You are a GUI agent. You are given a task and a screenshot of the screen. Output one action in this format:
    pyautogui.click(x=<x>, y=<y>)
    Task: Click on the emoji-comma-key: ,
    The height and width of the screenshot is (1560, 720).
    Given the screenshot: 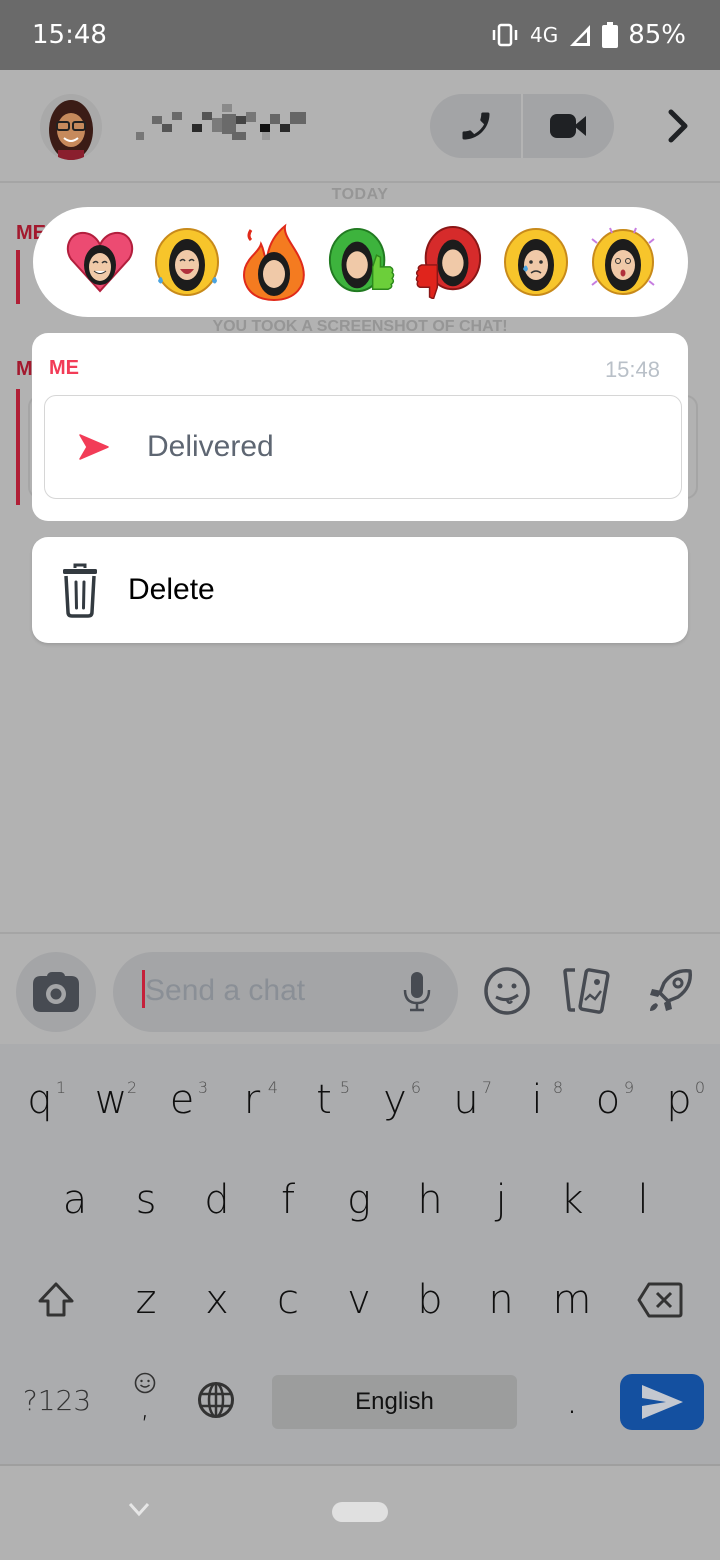 What is the action you would take?
    pyautogui.click(x=145, y=1400)
    